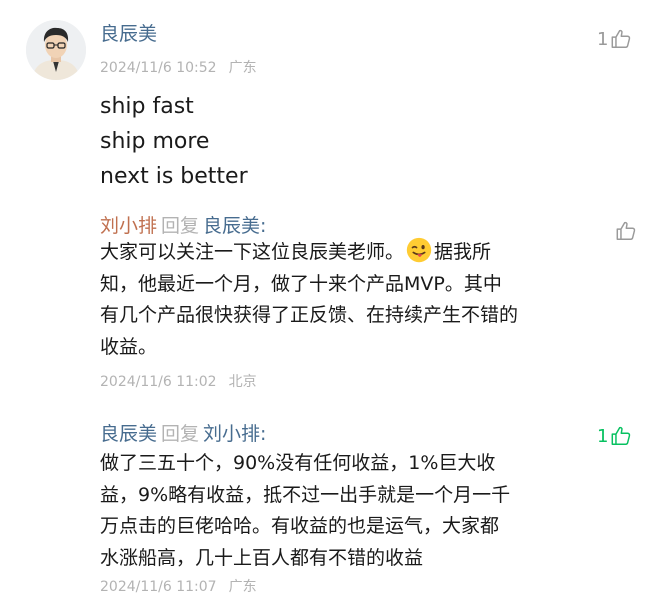  I want to click on reply-line: 有几个产品很快获得了正反馈、在持续产生不错的, so click(309, 315).